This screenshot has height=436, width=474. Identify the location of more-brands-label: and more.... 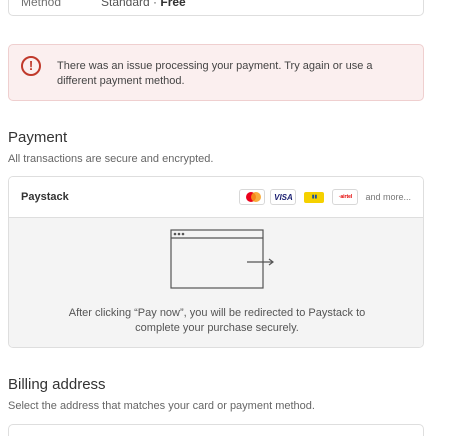
(388, 197).